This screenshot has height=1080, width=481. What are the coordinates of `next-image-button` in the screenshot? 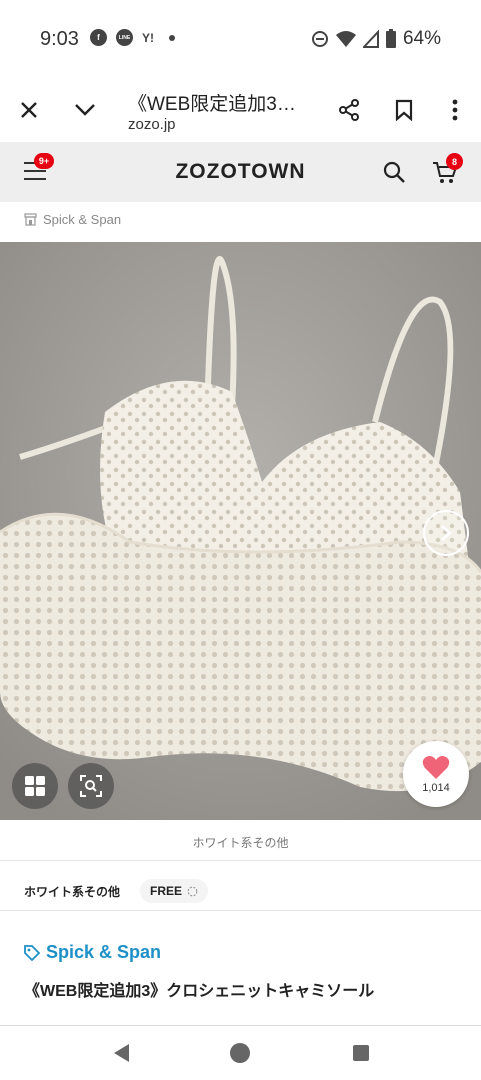 It's located at (446, 533).